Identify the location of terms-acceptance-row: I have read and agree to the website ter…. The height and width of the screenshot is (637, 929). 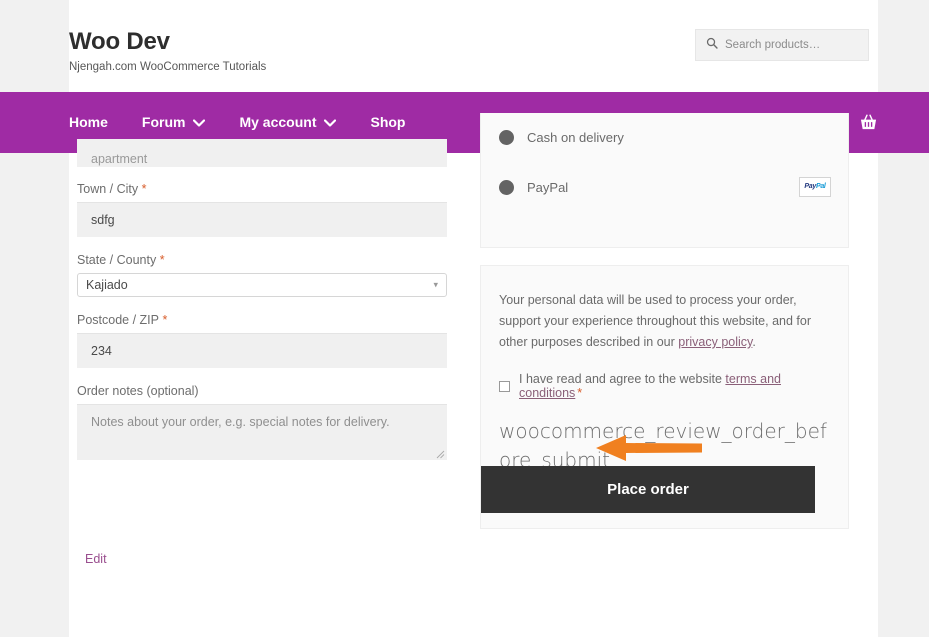
(664, 386).